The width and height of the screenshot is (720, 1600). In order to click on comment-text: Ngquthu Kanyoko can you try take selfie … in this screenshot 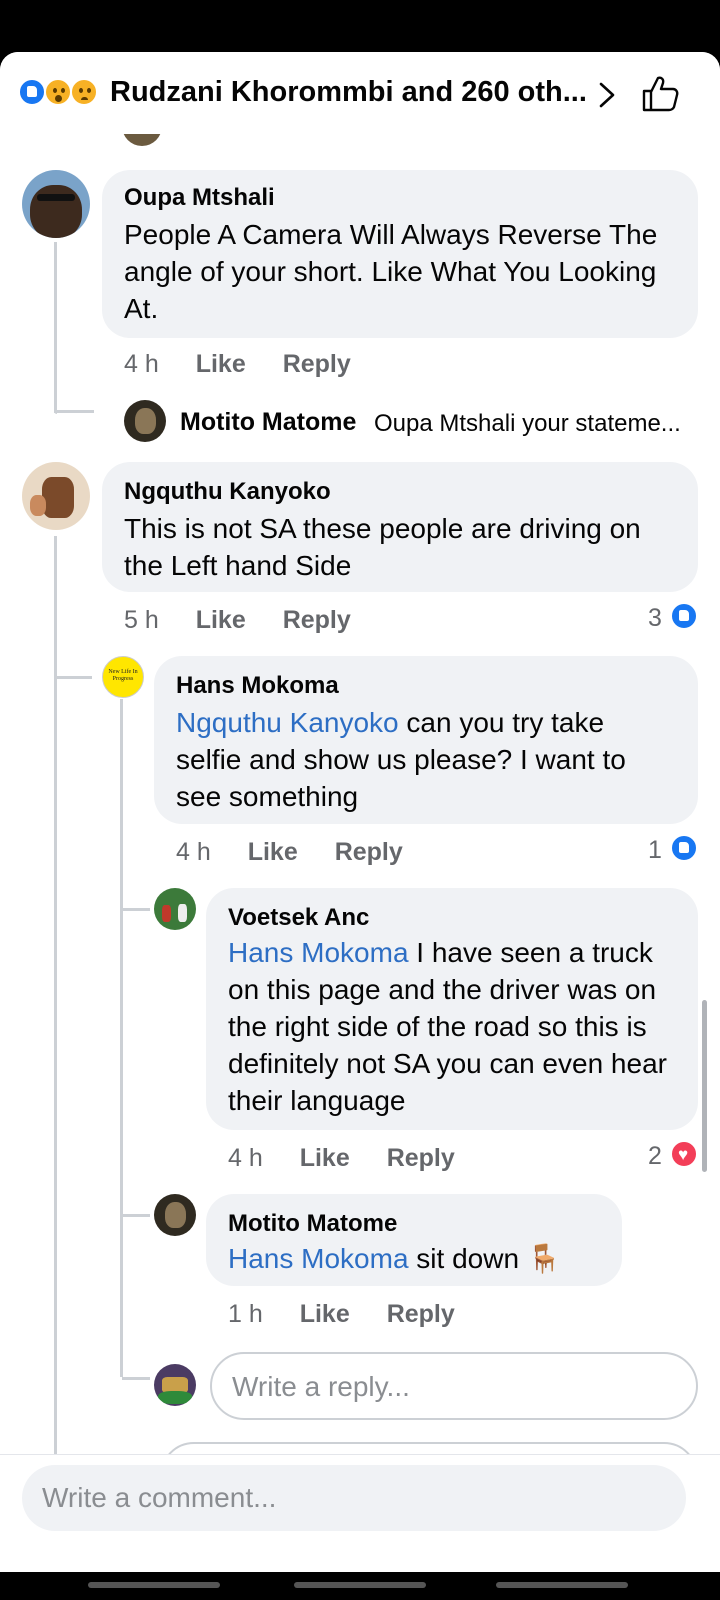, I will do `click(426, 759)`.